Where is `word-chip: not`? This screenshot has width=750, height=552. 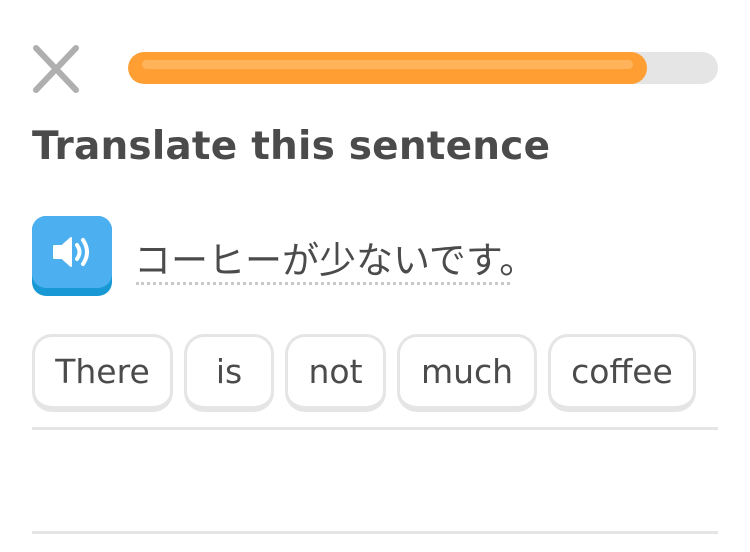 word-chip: not is located at coordinates (335, 373).